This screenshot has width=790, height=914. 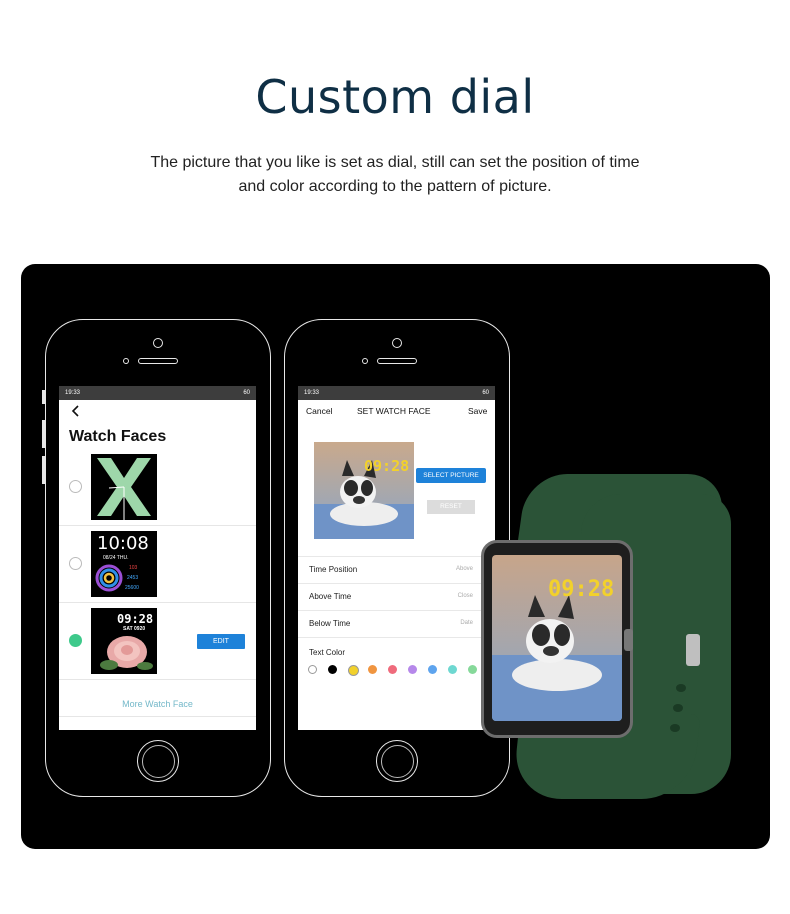 What do you see at coordinates (464, 569) in the screenshot?
I see `setting-value: Above` at bounding box center [464, 569].